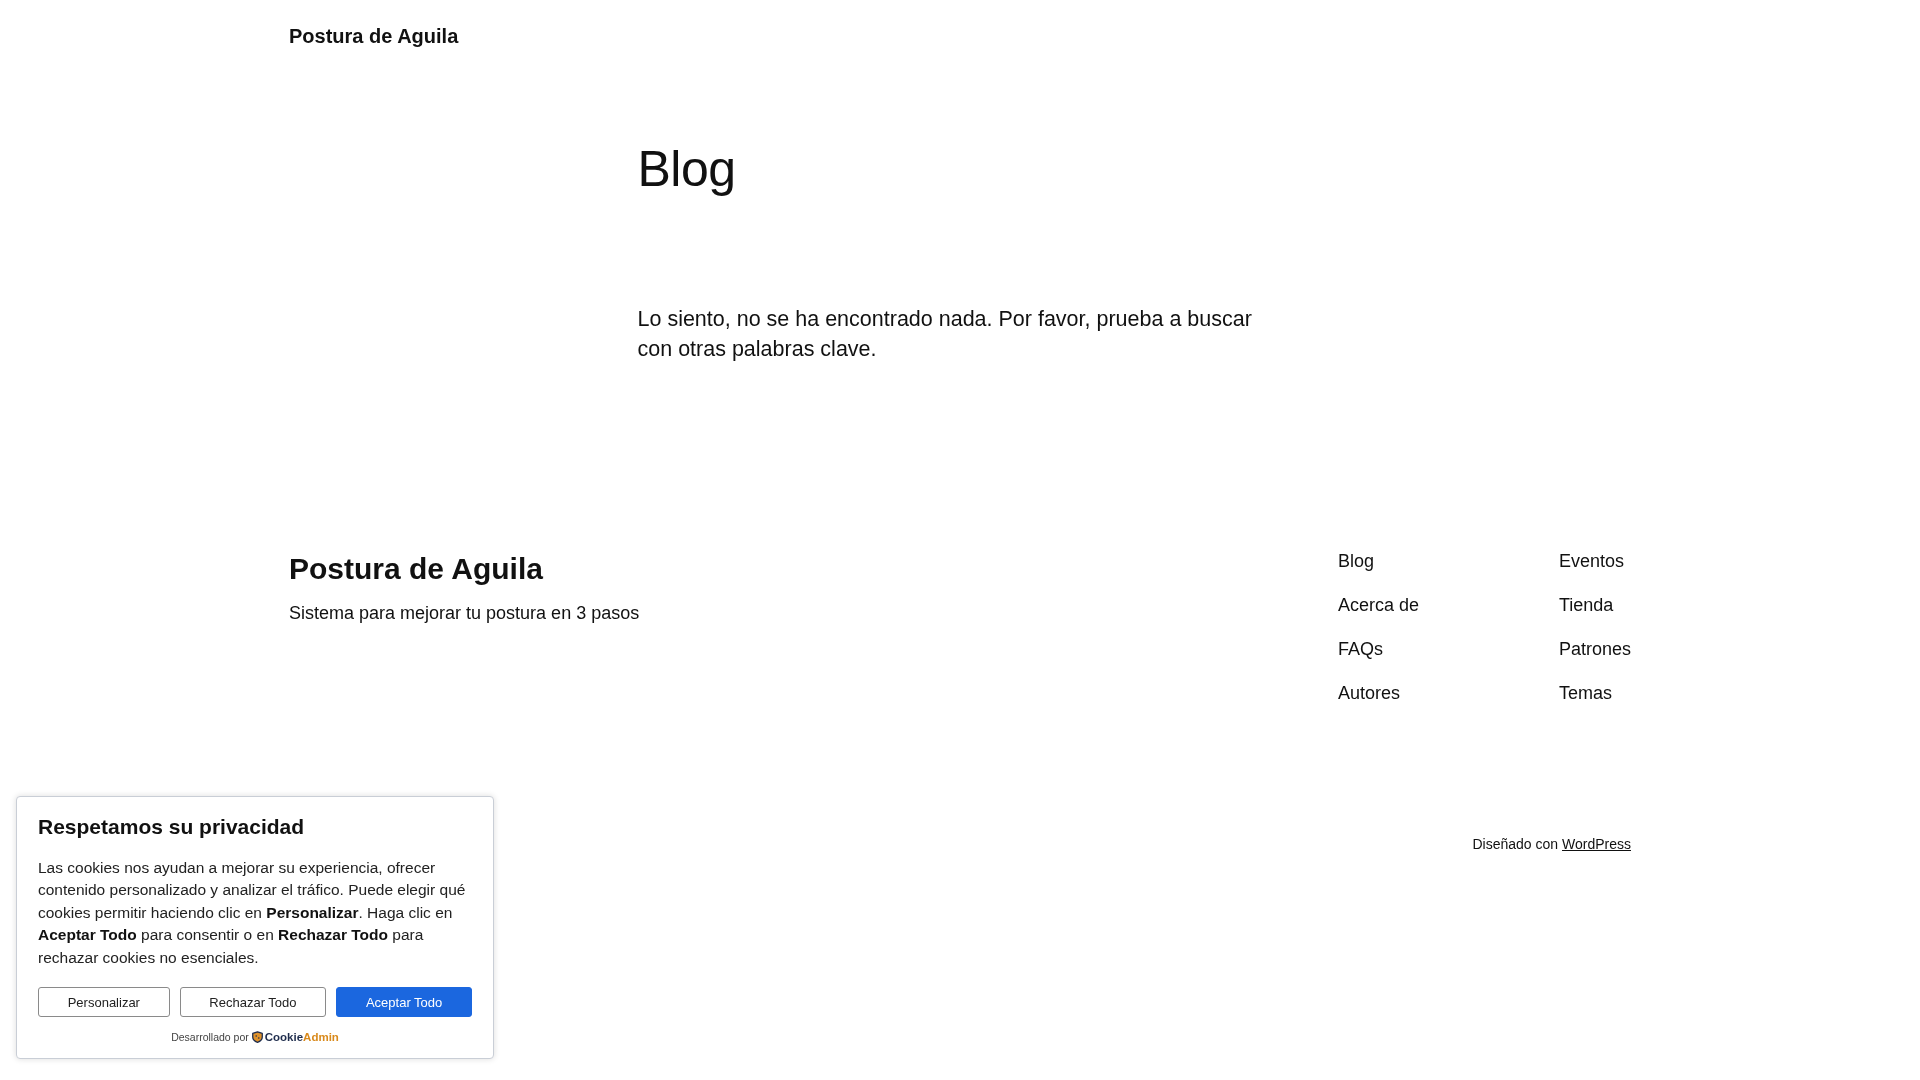 The height and width of the screenshot is (1080, 1920). What do you see at coordinates (301, 1037) in the screenshot?
I see `cookie-brand-wordmark: CookieAdmin` at bounding box center [301, 1037].